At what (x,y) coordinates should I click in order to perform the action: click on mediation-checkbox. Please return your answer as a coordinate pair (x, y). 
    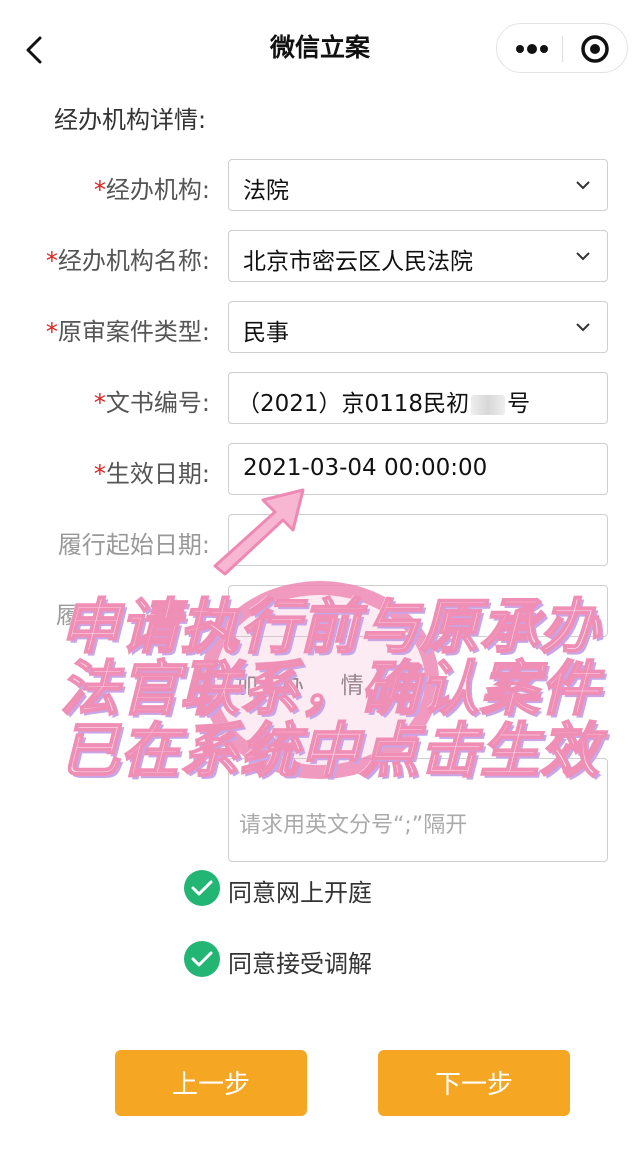
    Looking at the image, I should click on (202, 959).